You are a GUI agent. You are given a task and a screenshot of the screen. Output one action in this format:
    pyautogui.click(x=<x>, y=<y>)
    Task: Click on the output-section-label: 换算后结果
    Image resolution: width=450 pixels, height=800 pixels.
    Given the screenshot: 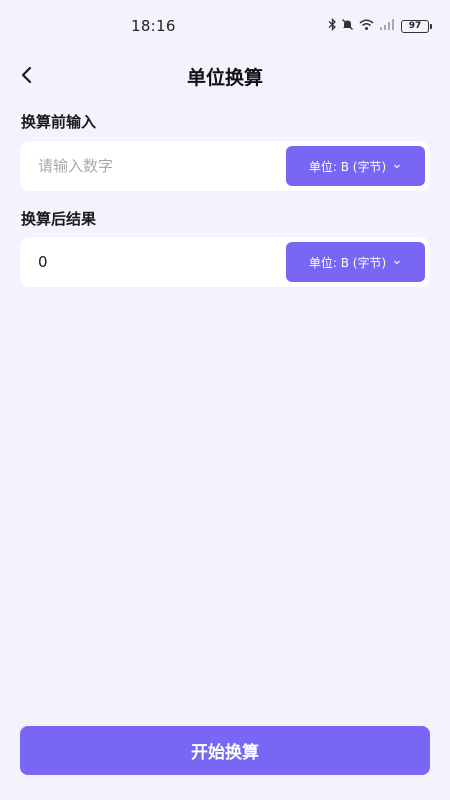 What is the action you would take?
    pyautogui.click(x=59, y=219)
    